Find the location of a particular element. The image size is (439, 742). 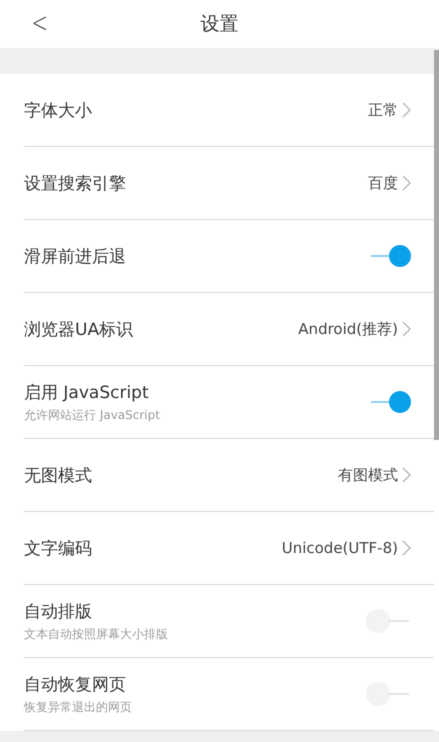

back-button: < is located at coordinates (39, 23).